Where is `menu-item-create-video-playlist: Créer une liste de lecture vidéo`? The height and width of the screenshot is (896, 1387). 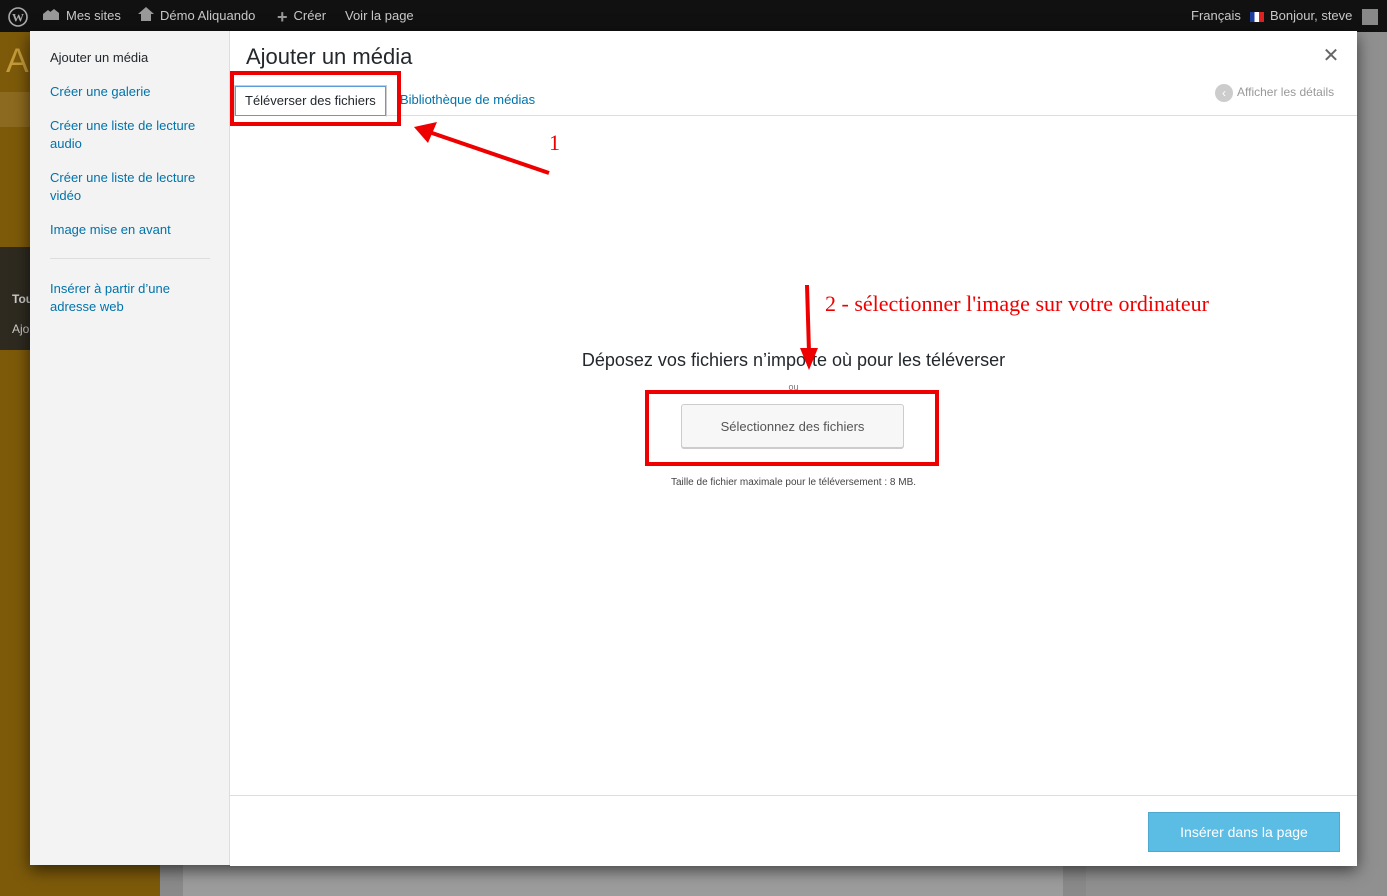 menu-item-create-video-playlist: Créer une liste de lecture vidéo is located at coordinates (132, 187).